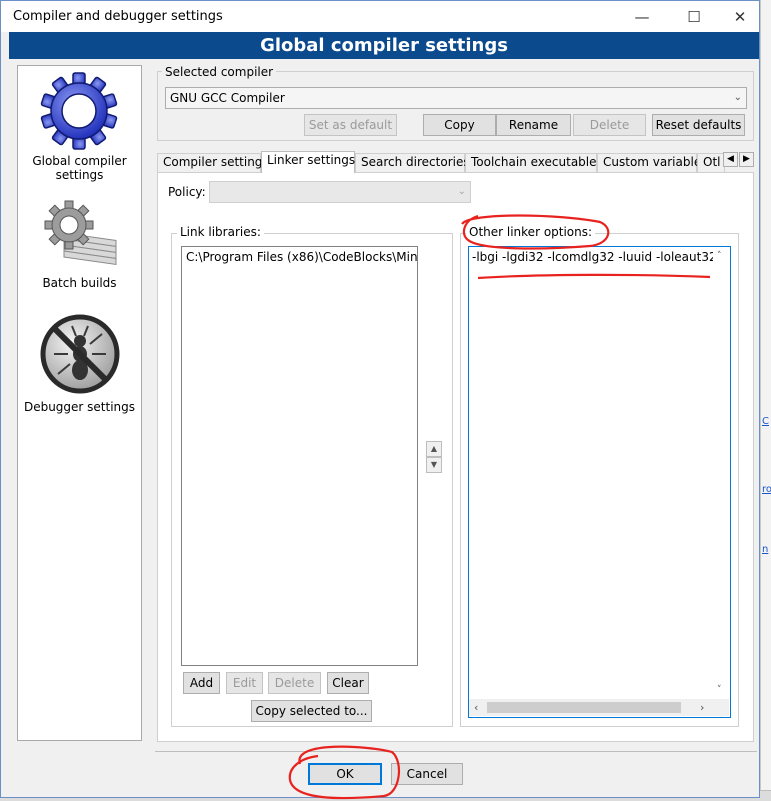  I want to click on nav-item-label: Global compiler settings, so click(79, 168).